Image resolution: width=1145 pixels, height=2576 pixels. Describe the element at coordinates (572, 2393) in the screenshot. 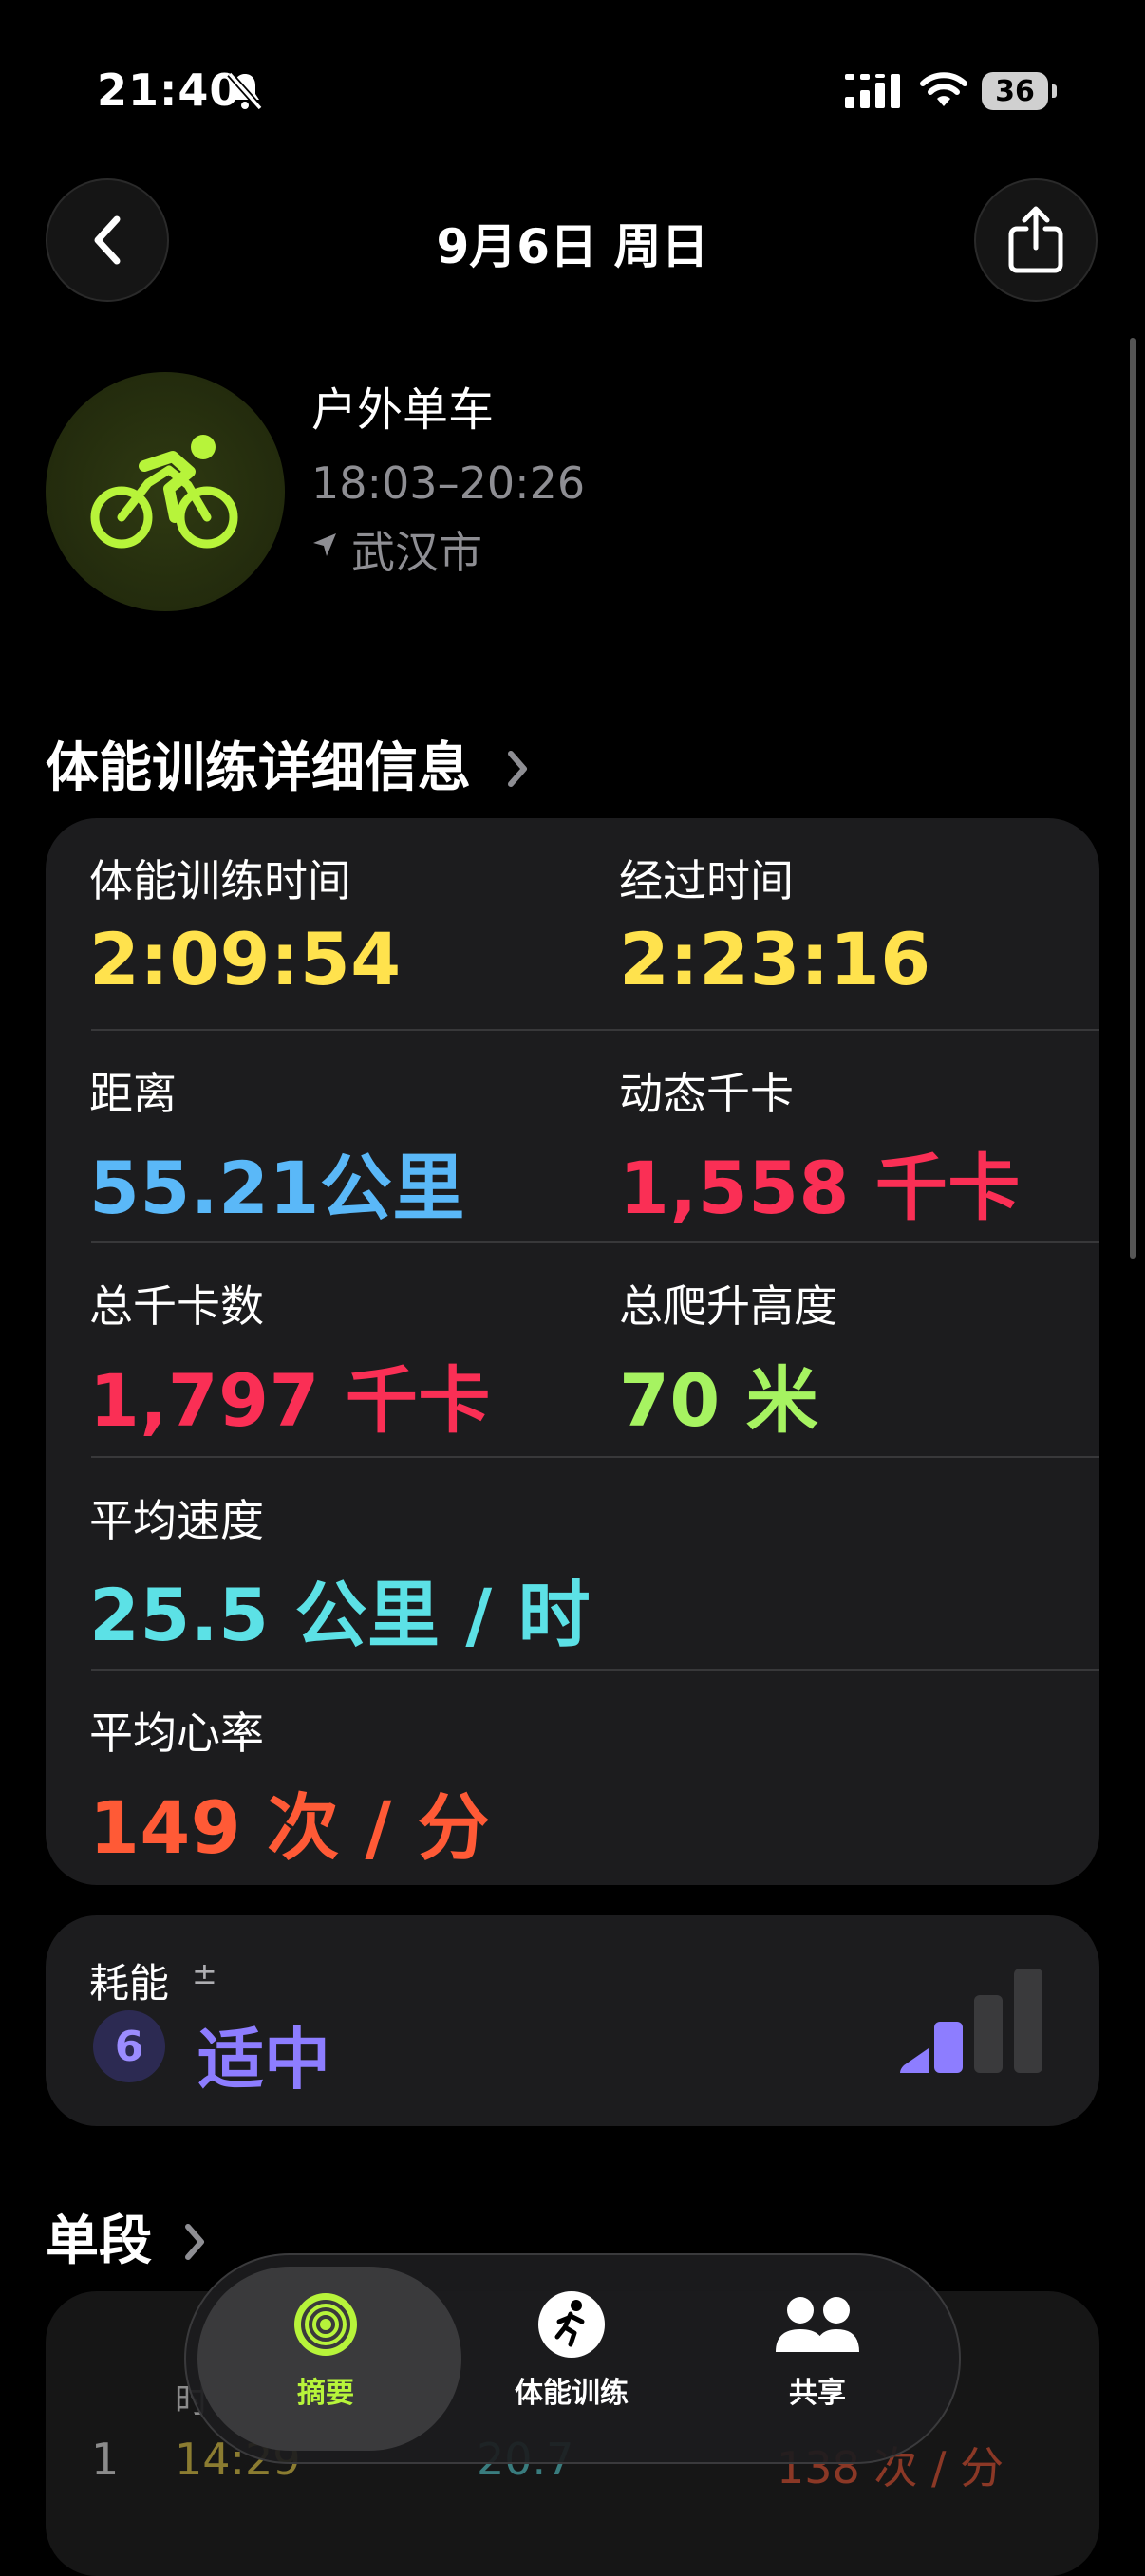

I see `tab-label: 体能训练` at that location.